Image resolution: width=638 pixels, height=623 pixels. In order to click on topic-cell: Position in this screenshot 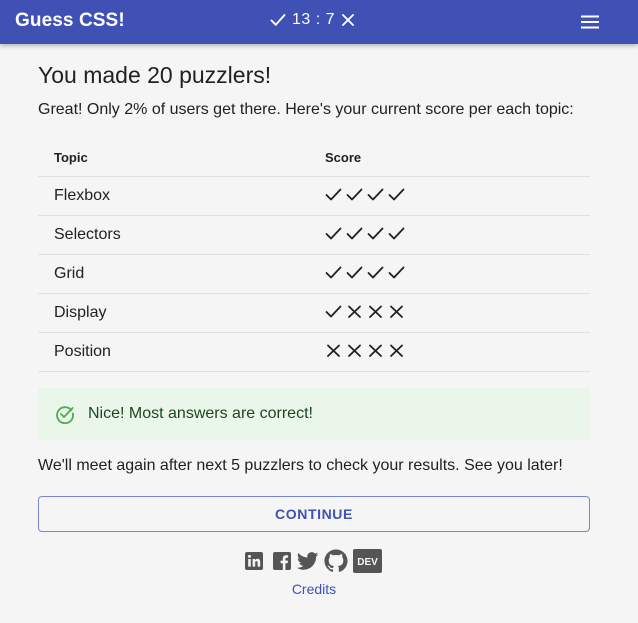, I will do `click(173, 352)`.